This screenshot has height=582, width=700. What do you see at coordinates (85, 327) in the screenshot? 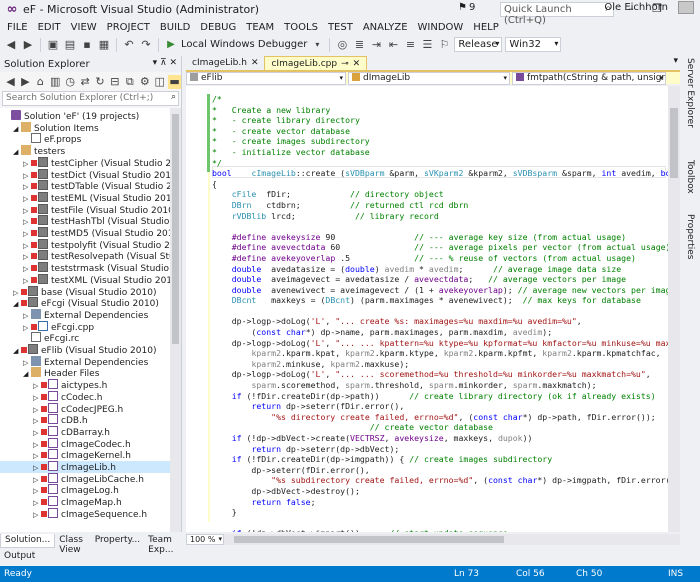
I see `tree-item: ▷ eFcgi.cpp` at bounding box center [85, 327].